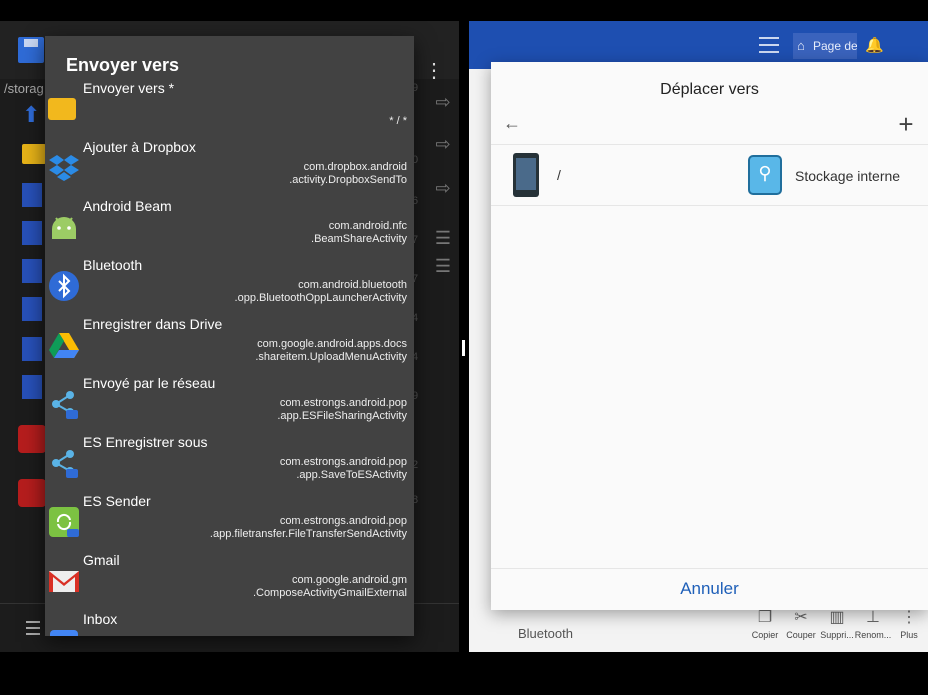 The width and height of the screenshot is (928, 695). Describe the element at coordinates (32, 115) in the screenshot. I see `up-arrow-icon: ⬆` at that location.